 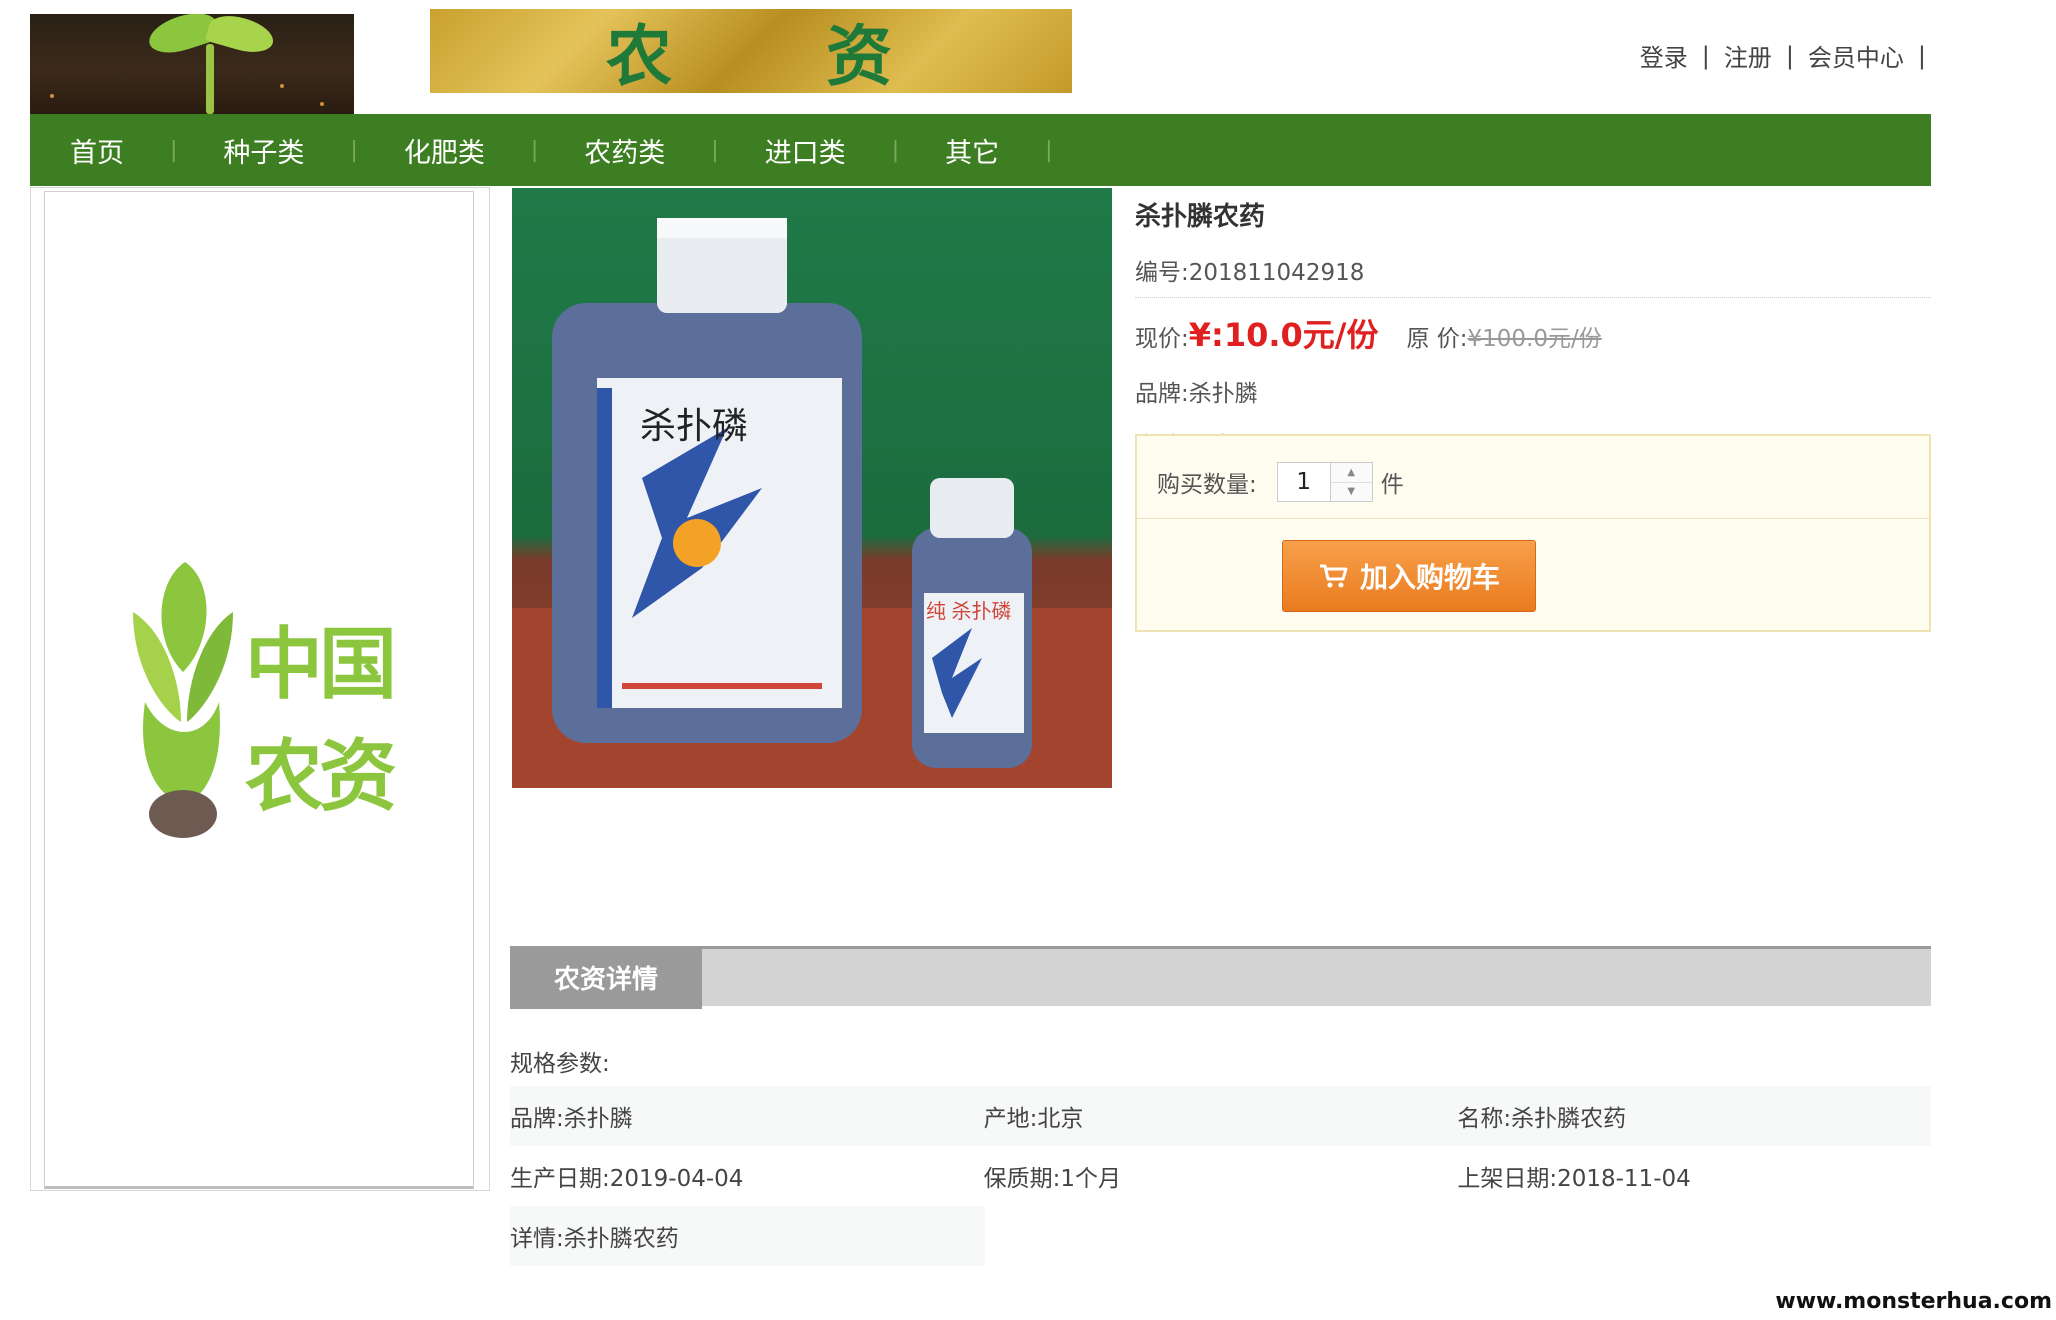 I want to click on bottle-label-main: 杀扑磷, so click(x=694, y=425).